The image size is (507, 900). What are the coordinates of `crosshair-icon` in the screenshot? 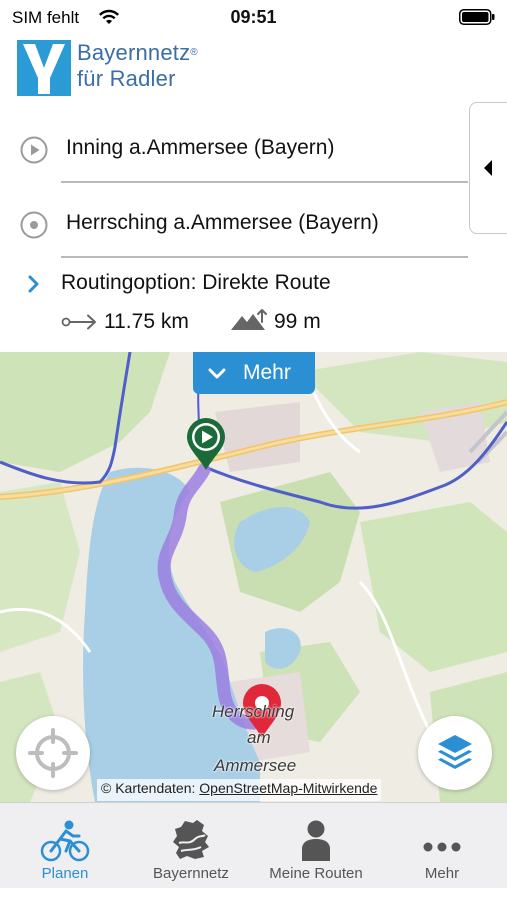 It's located at (53, 753).